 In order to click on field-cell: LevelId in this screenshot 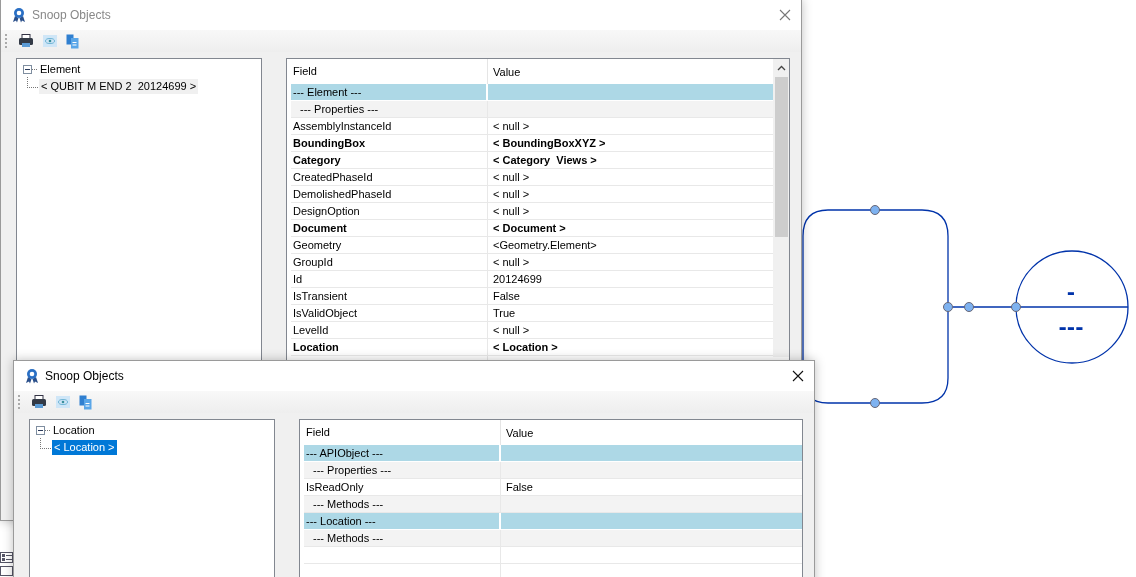, I will do `click(389, 330)`.